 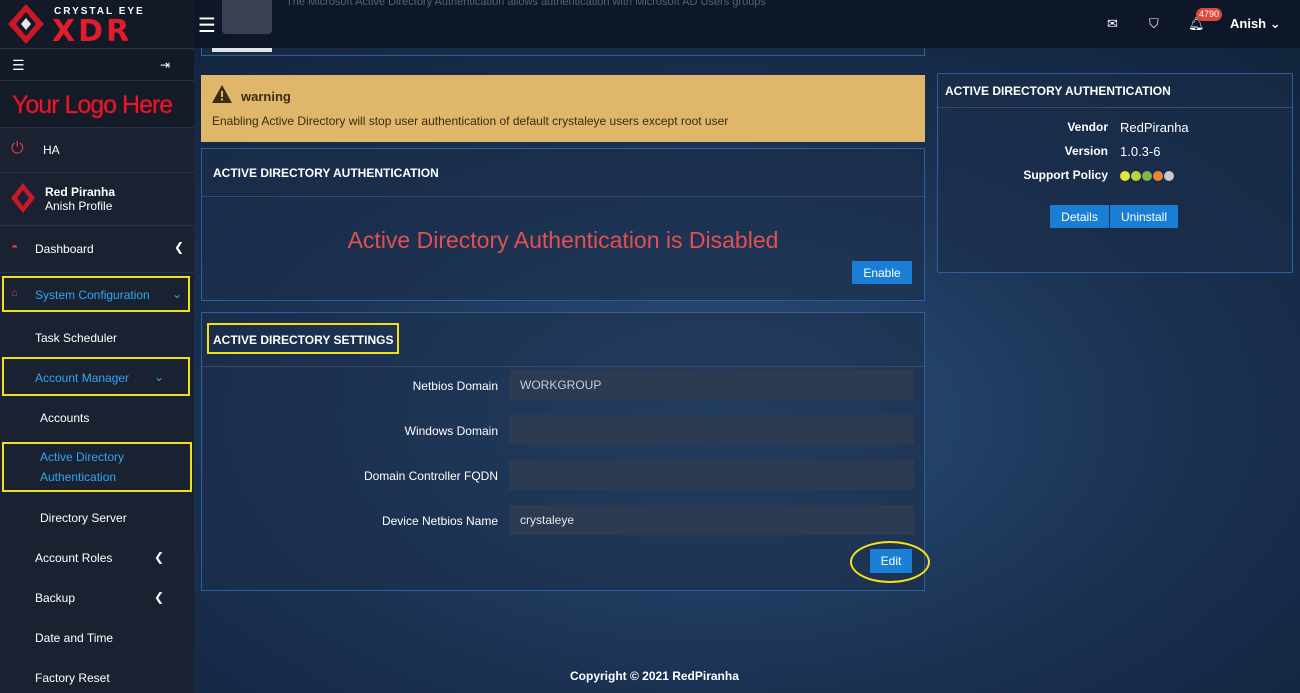 I want to click on vendor-label: Vendor, so click(x=1087, y=127).